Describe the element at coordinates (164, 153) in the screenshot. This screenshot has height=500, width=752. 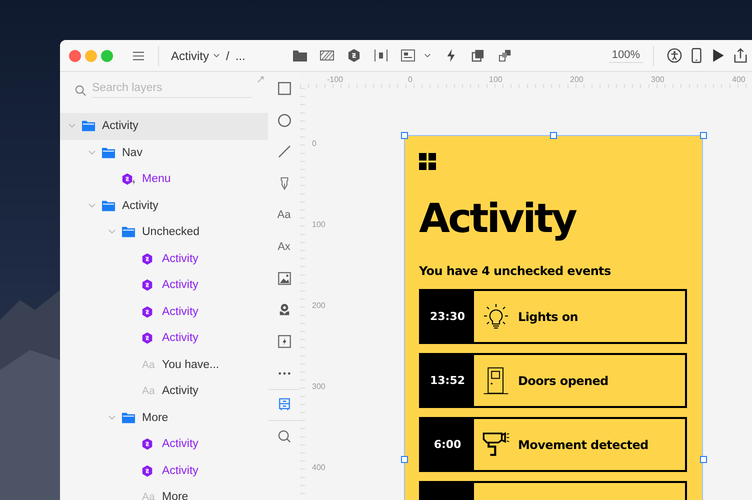
I see `layer-row: Nav` at that location.